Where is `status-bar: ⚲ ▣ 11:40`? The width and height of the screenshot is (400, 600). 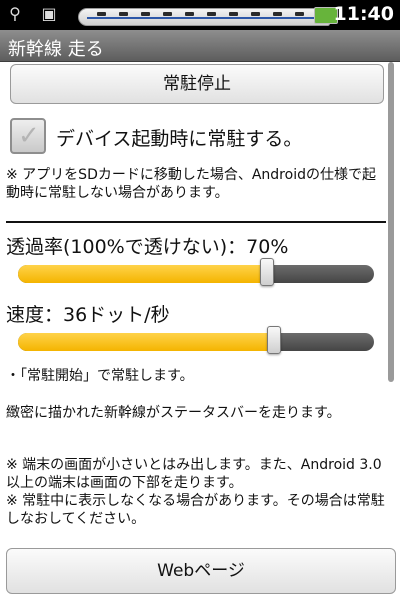
status-bar: ⚲ ▣ 11:40 is located at coordinates (200, 15).